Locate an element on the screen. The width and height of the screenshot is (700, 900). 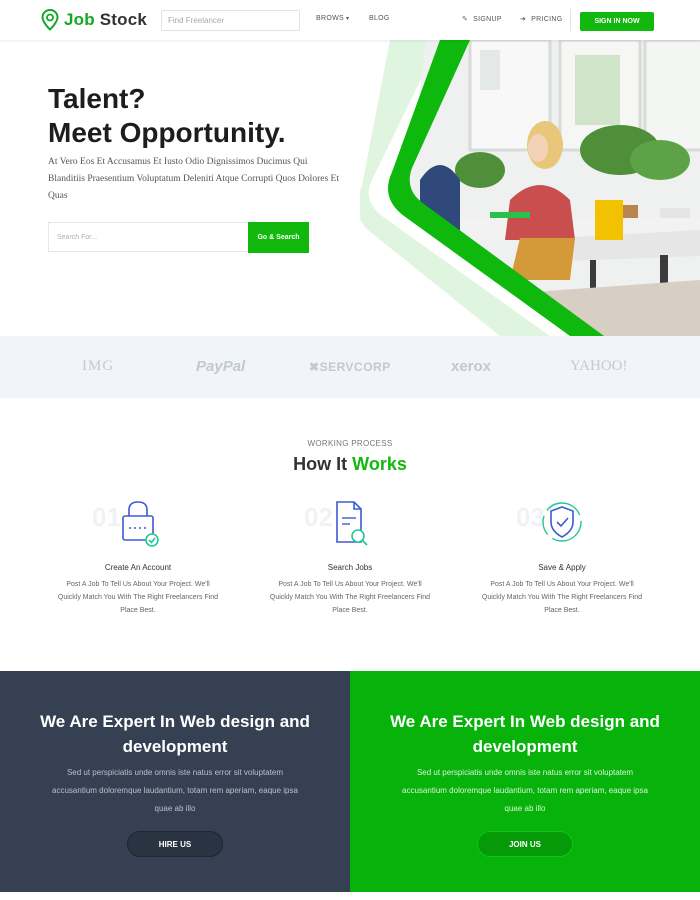
hero-search-input is located at coordinates (148, 237).